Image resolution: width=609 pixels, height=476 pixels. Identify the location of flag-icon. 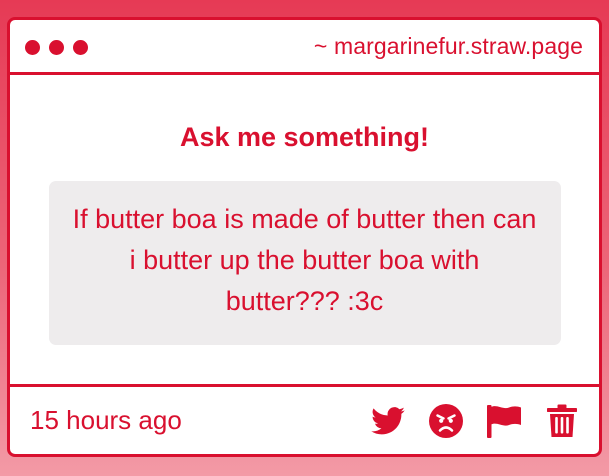
(504, 421).